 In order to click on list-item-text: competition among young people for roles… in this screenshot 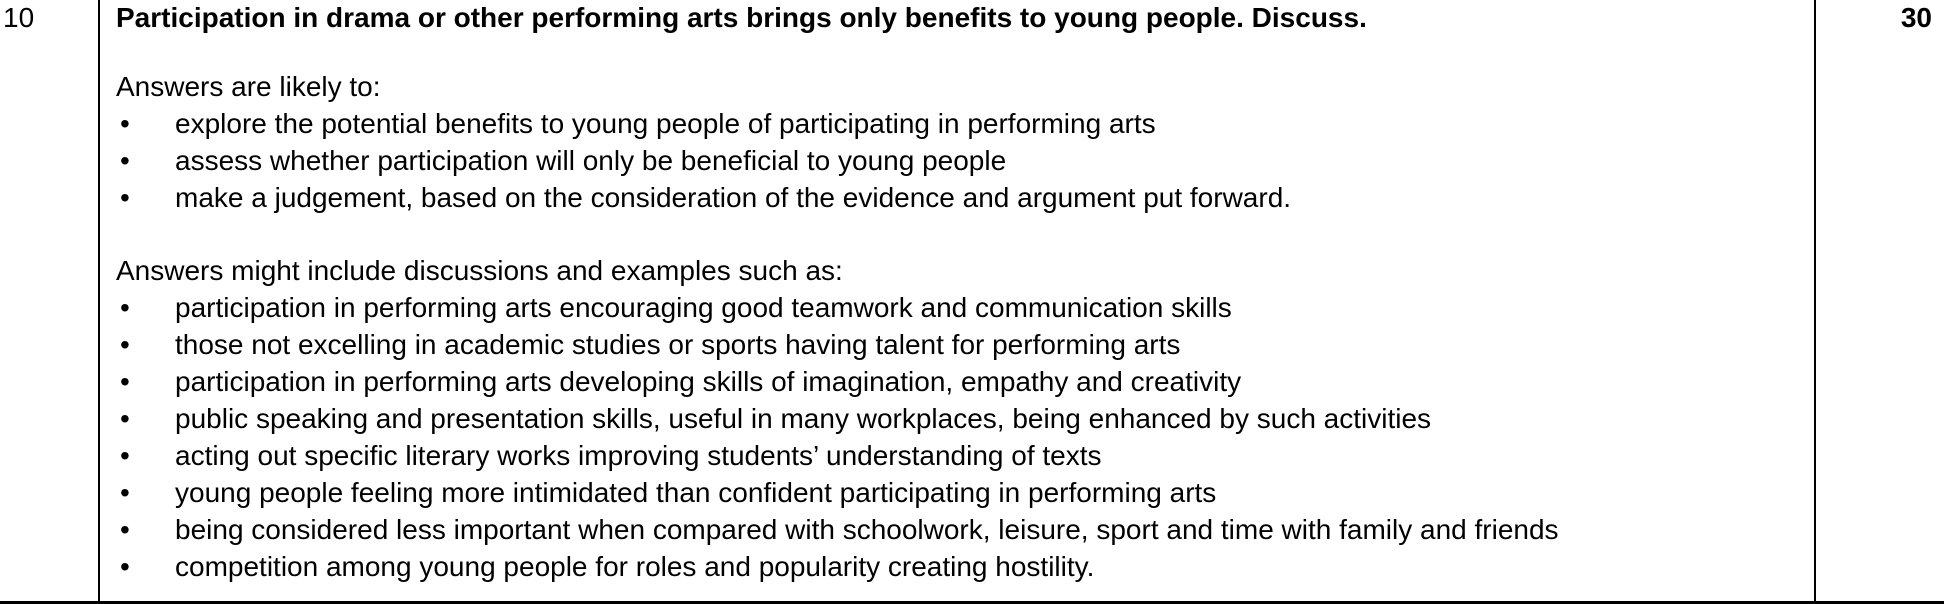, I will do `click(635, 566)`.